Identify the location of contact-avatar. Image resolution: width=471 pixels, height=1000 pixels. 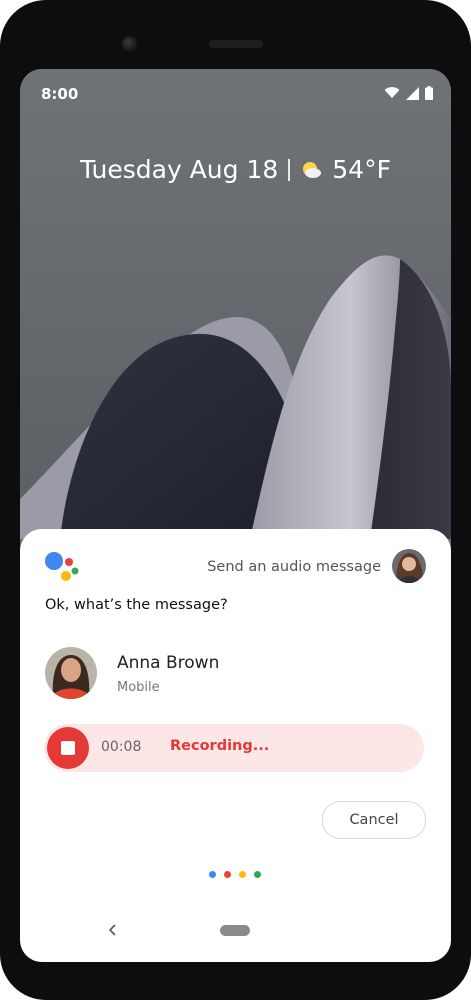
(71, 673).